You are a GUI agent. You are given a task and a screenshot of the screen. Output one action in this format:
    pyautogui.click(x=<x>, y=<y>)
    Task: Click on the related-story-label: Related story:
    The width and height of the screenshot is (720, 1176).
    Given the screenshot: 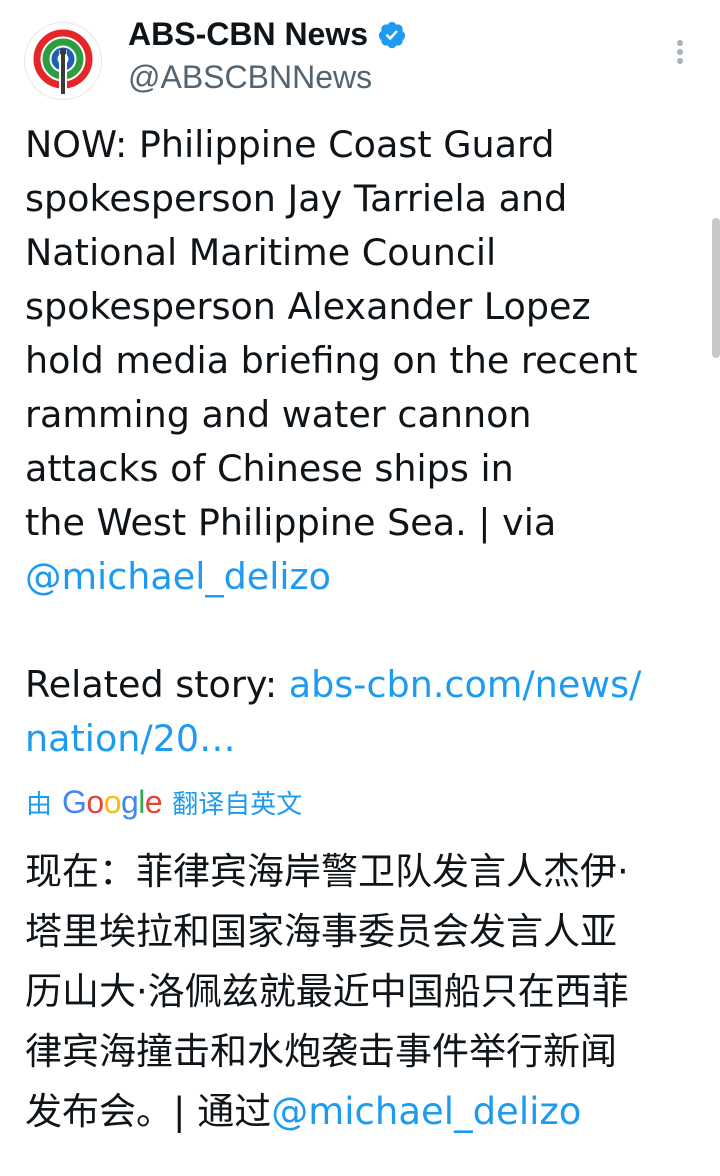 What is the action you would take?
    pyautogui.click(x=157, y=684)
    